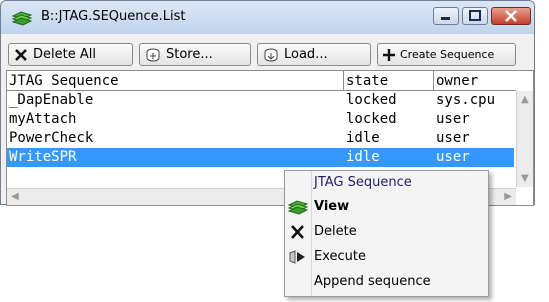 Image resolution: width=549 pixels, height=302 pixels. What do you see at coordinates (466, 100) in the screenshot?
I see `sequence-owner: sys.cpu` at bounding box center [466, 100].